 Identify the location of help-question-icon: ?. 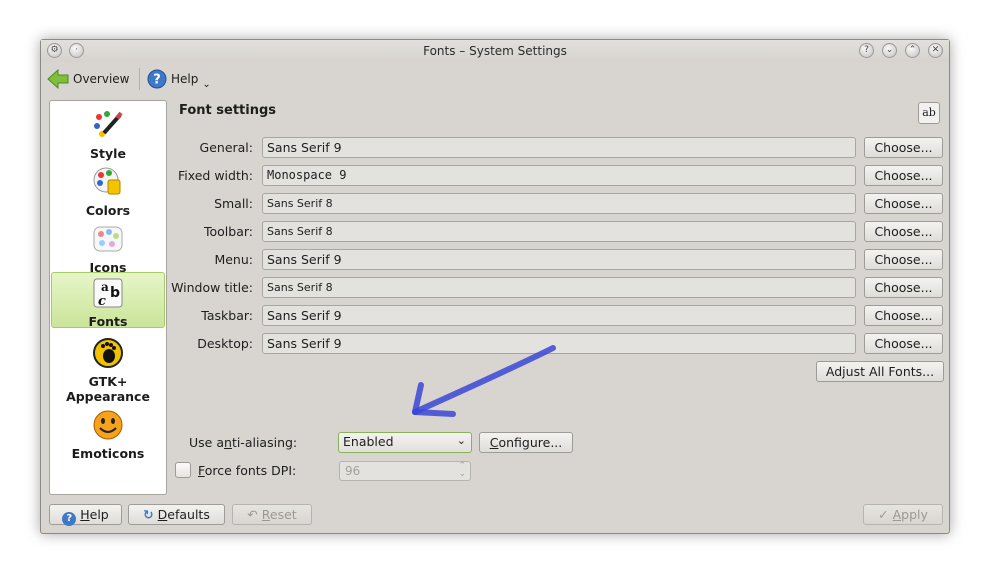
(866, 50).